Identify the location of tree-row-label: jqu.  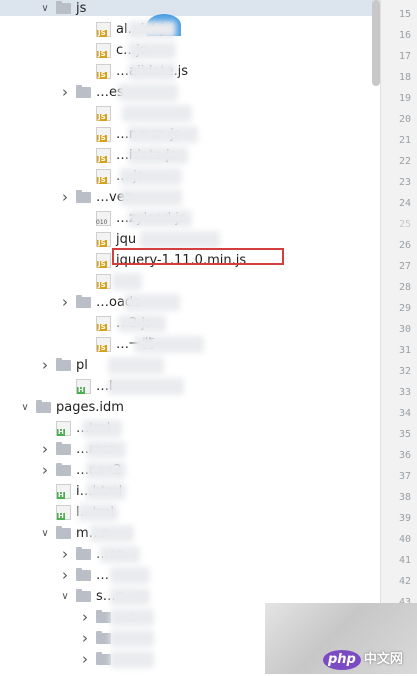
(126, 239).